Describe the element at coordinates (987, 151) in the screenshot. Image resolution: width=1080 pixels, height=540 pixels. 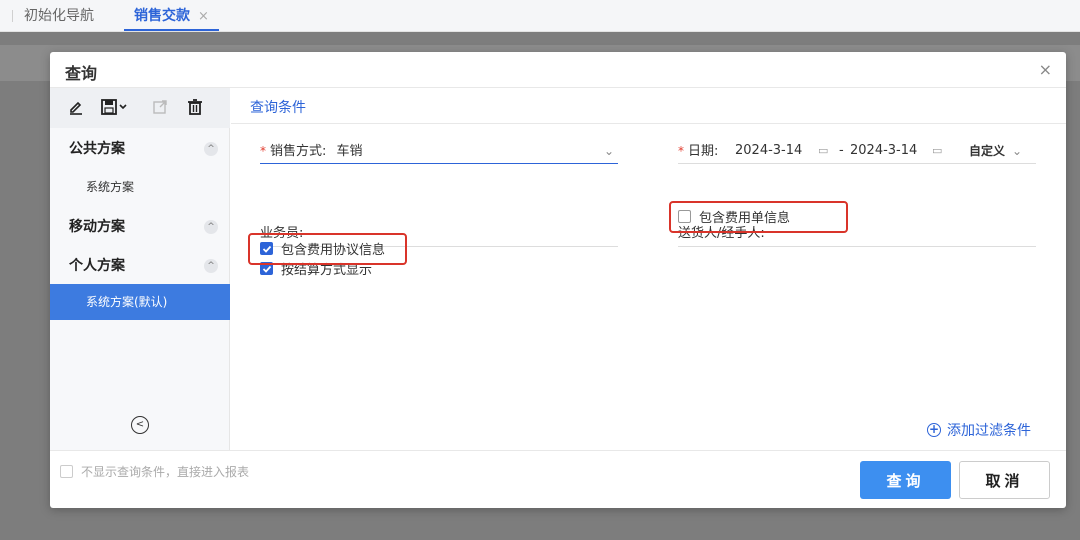
I see `date-range-type-select: 自定义` at that location.